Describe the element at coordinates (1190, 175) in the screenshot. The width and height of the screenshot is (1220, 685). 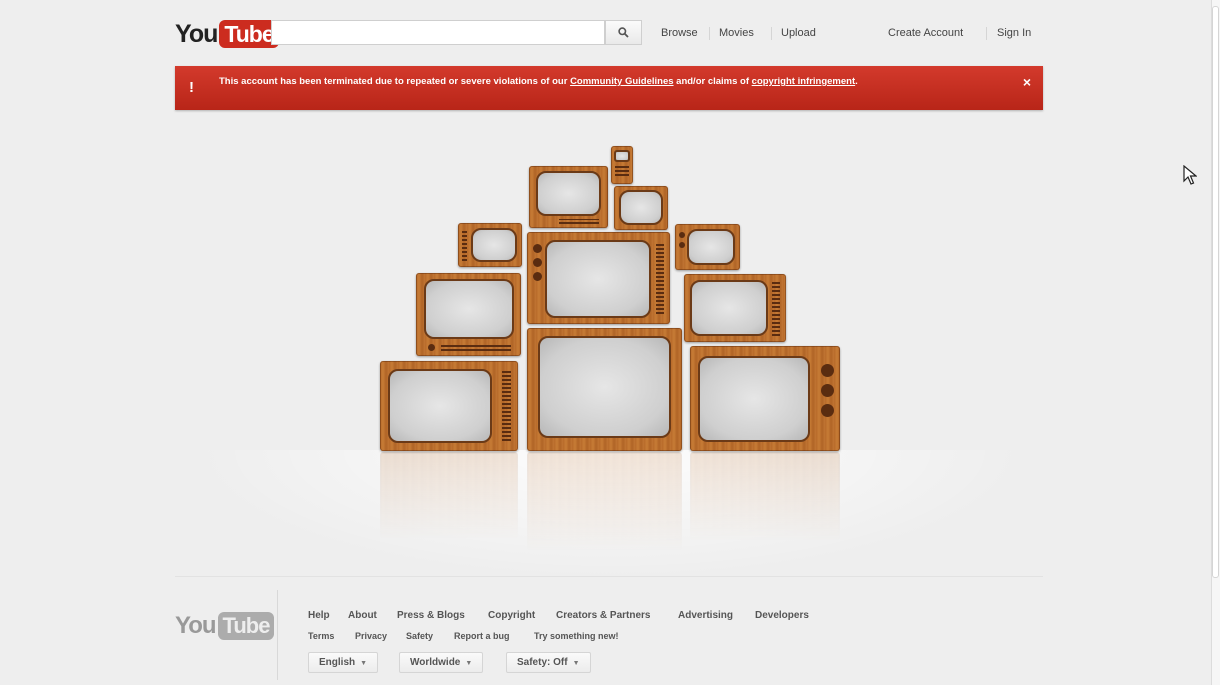
I see `mouse-cursor-icon` at that location.